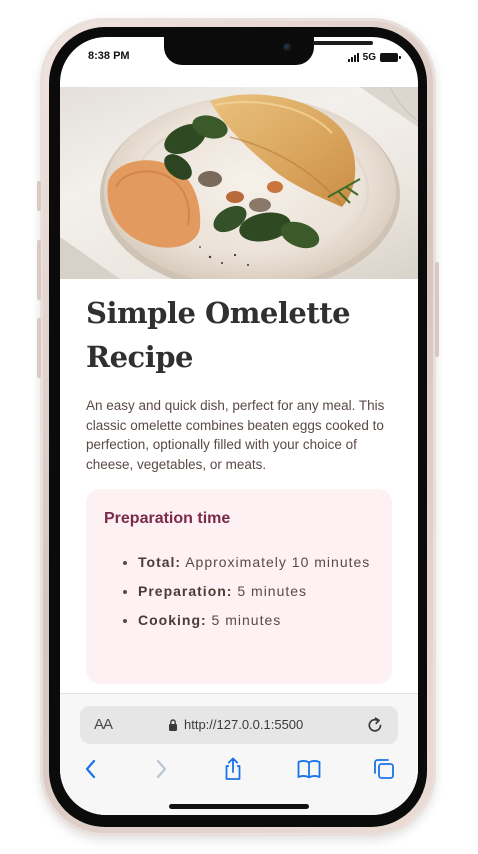  Describe the element at coordinates (161, 769) in the screenshot. I see `forward-icon` at that location.